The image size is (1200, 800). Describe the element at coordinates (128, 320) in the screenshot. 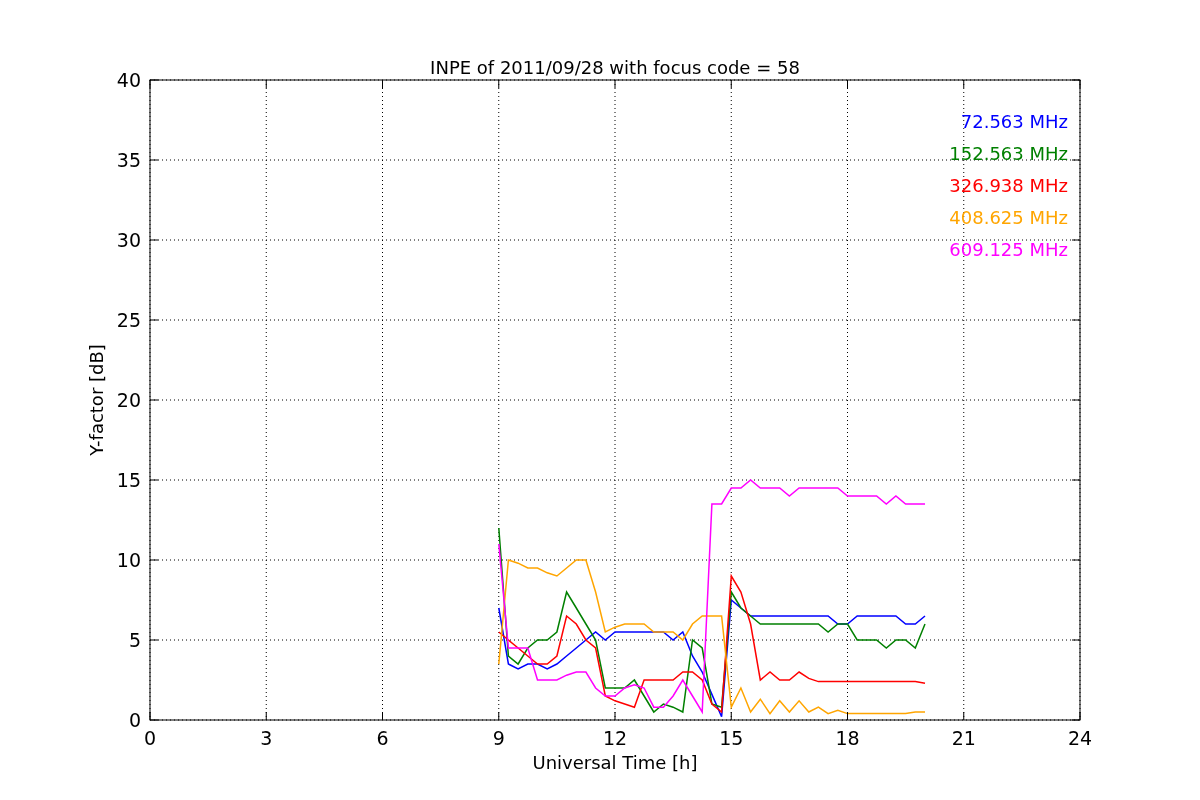

I see `y-tick-label: 25` at that location.